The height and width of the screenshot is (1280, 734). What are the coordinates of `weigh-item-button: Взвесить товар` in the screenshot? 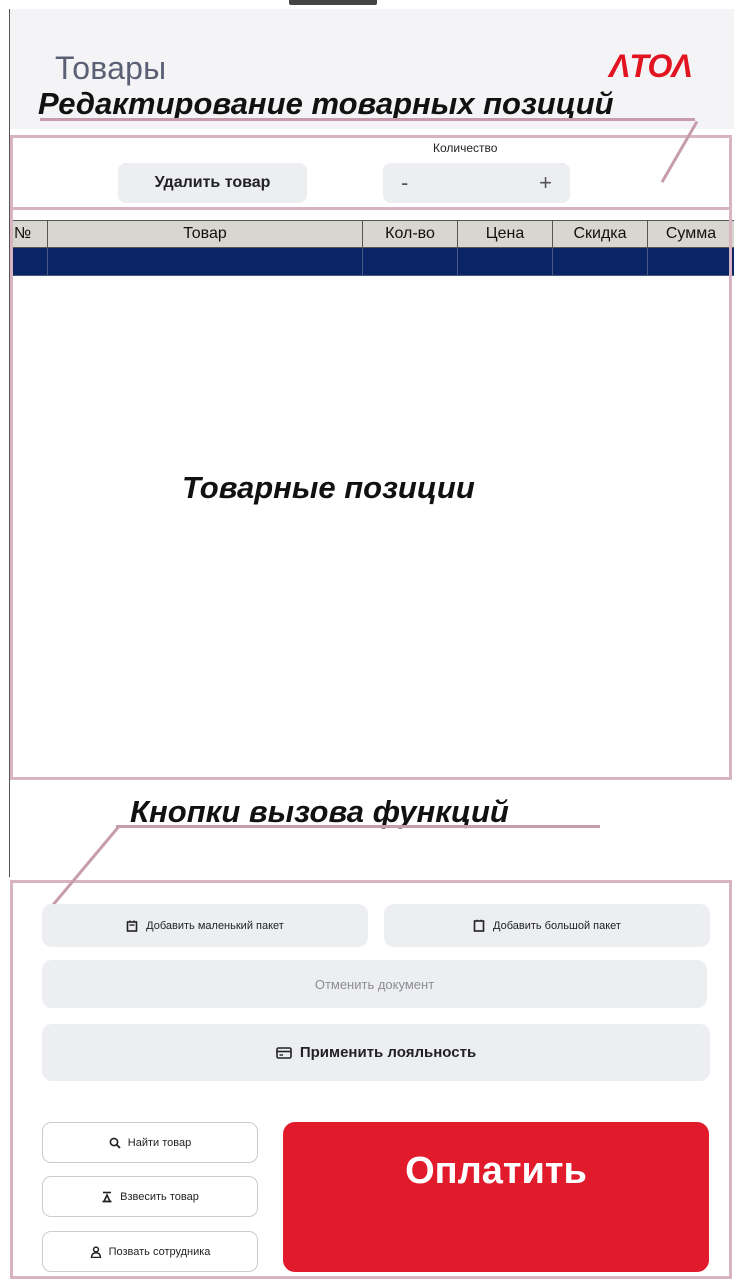 It's located at (150, 1196).